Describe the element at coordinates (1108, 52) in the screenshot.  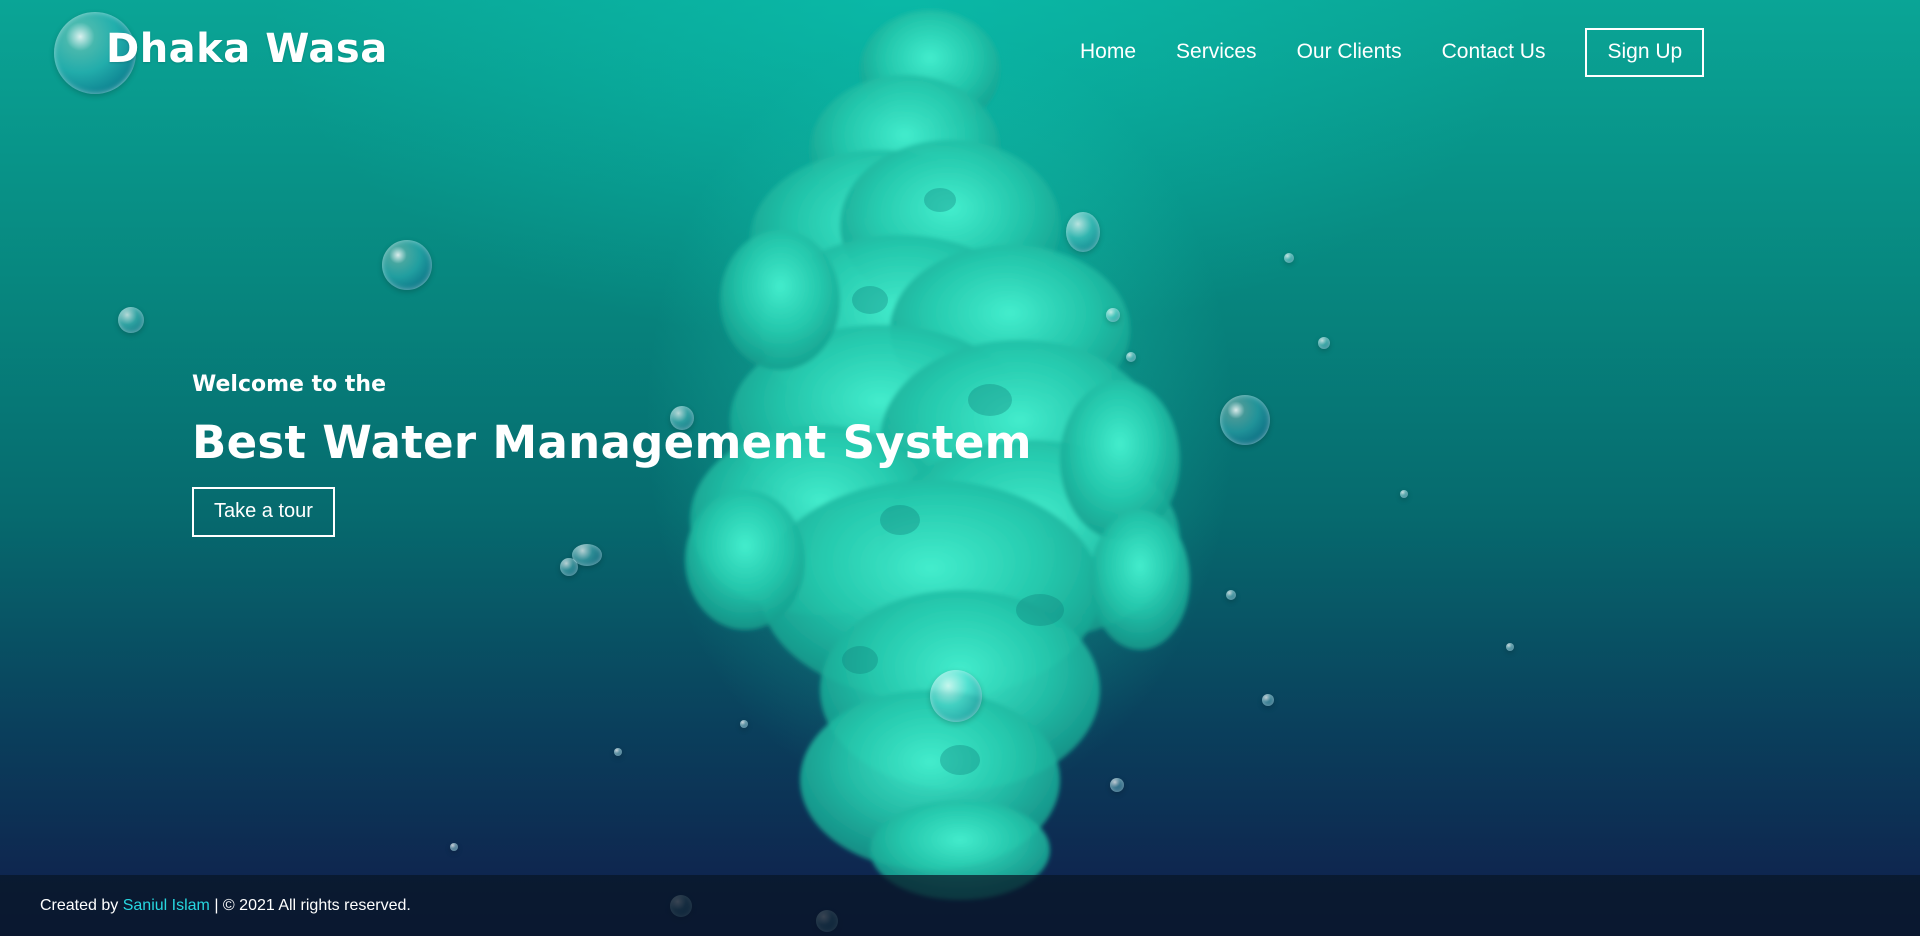
I see `nav-item-home: Home` at that location.